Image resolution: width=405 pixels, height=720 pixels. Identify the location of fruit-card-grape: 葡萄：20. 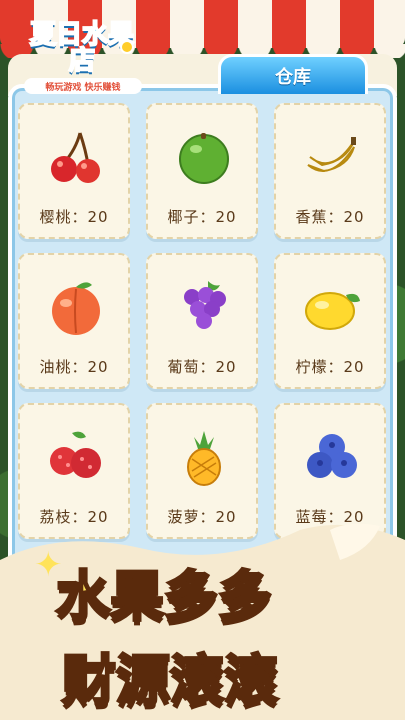
(202, 321).